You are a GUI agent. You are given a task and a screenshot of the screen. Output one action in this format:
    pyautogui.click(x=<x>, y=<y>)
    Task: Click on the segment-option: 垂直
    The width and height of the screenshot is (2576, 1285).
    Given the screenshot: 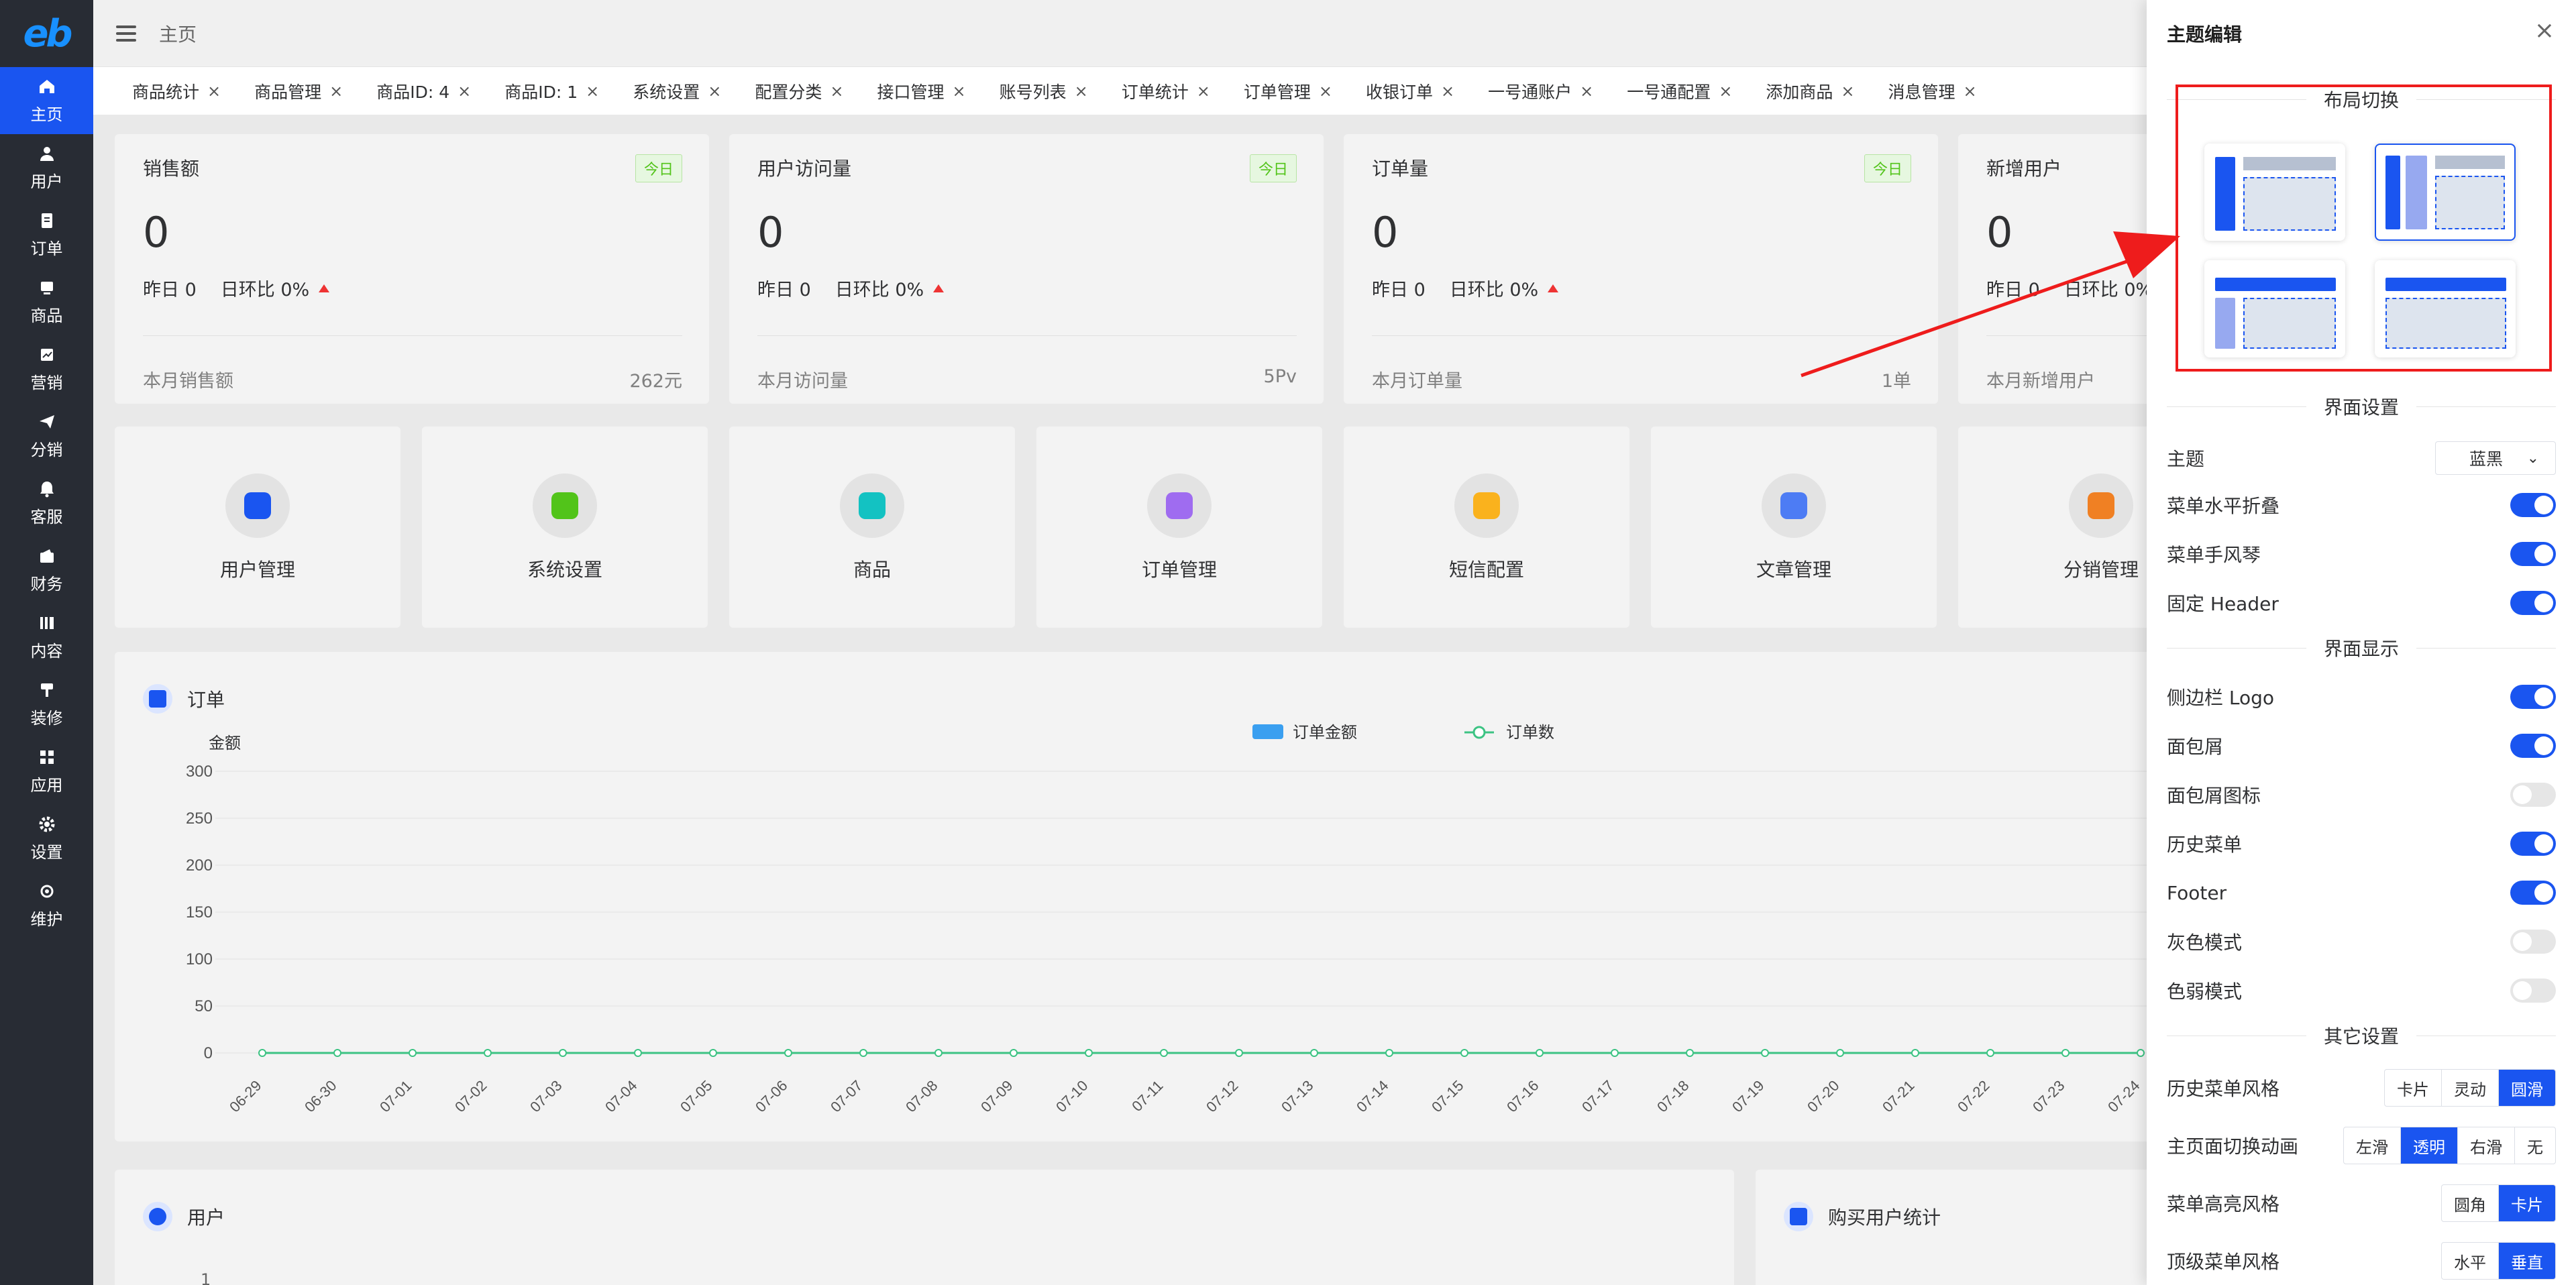 What is the action you would take?
    pyautogui.click(x=2526, y=1261)
    